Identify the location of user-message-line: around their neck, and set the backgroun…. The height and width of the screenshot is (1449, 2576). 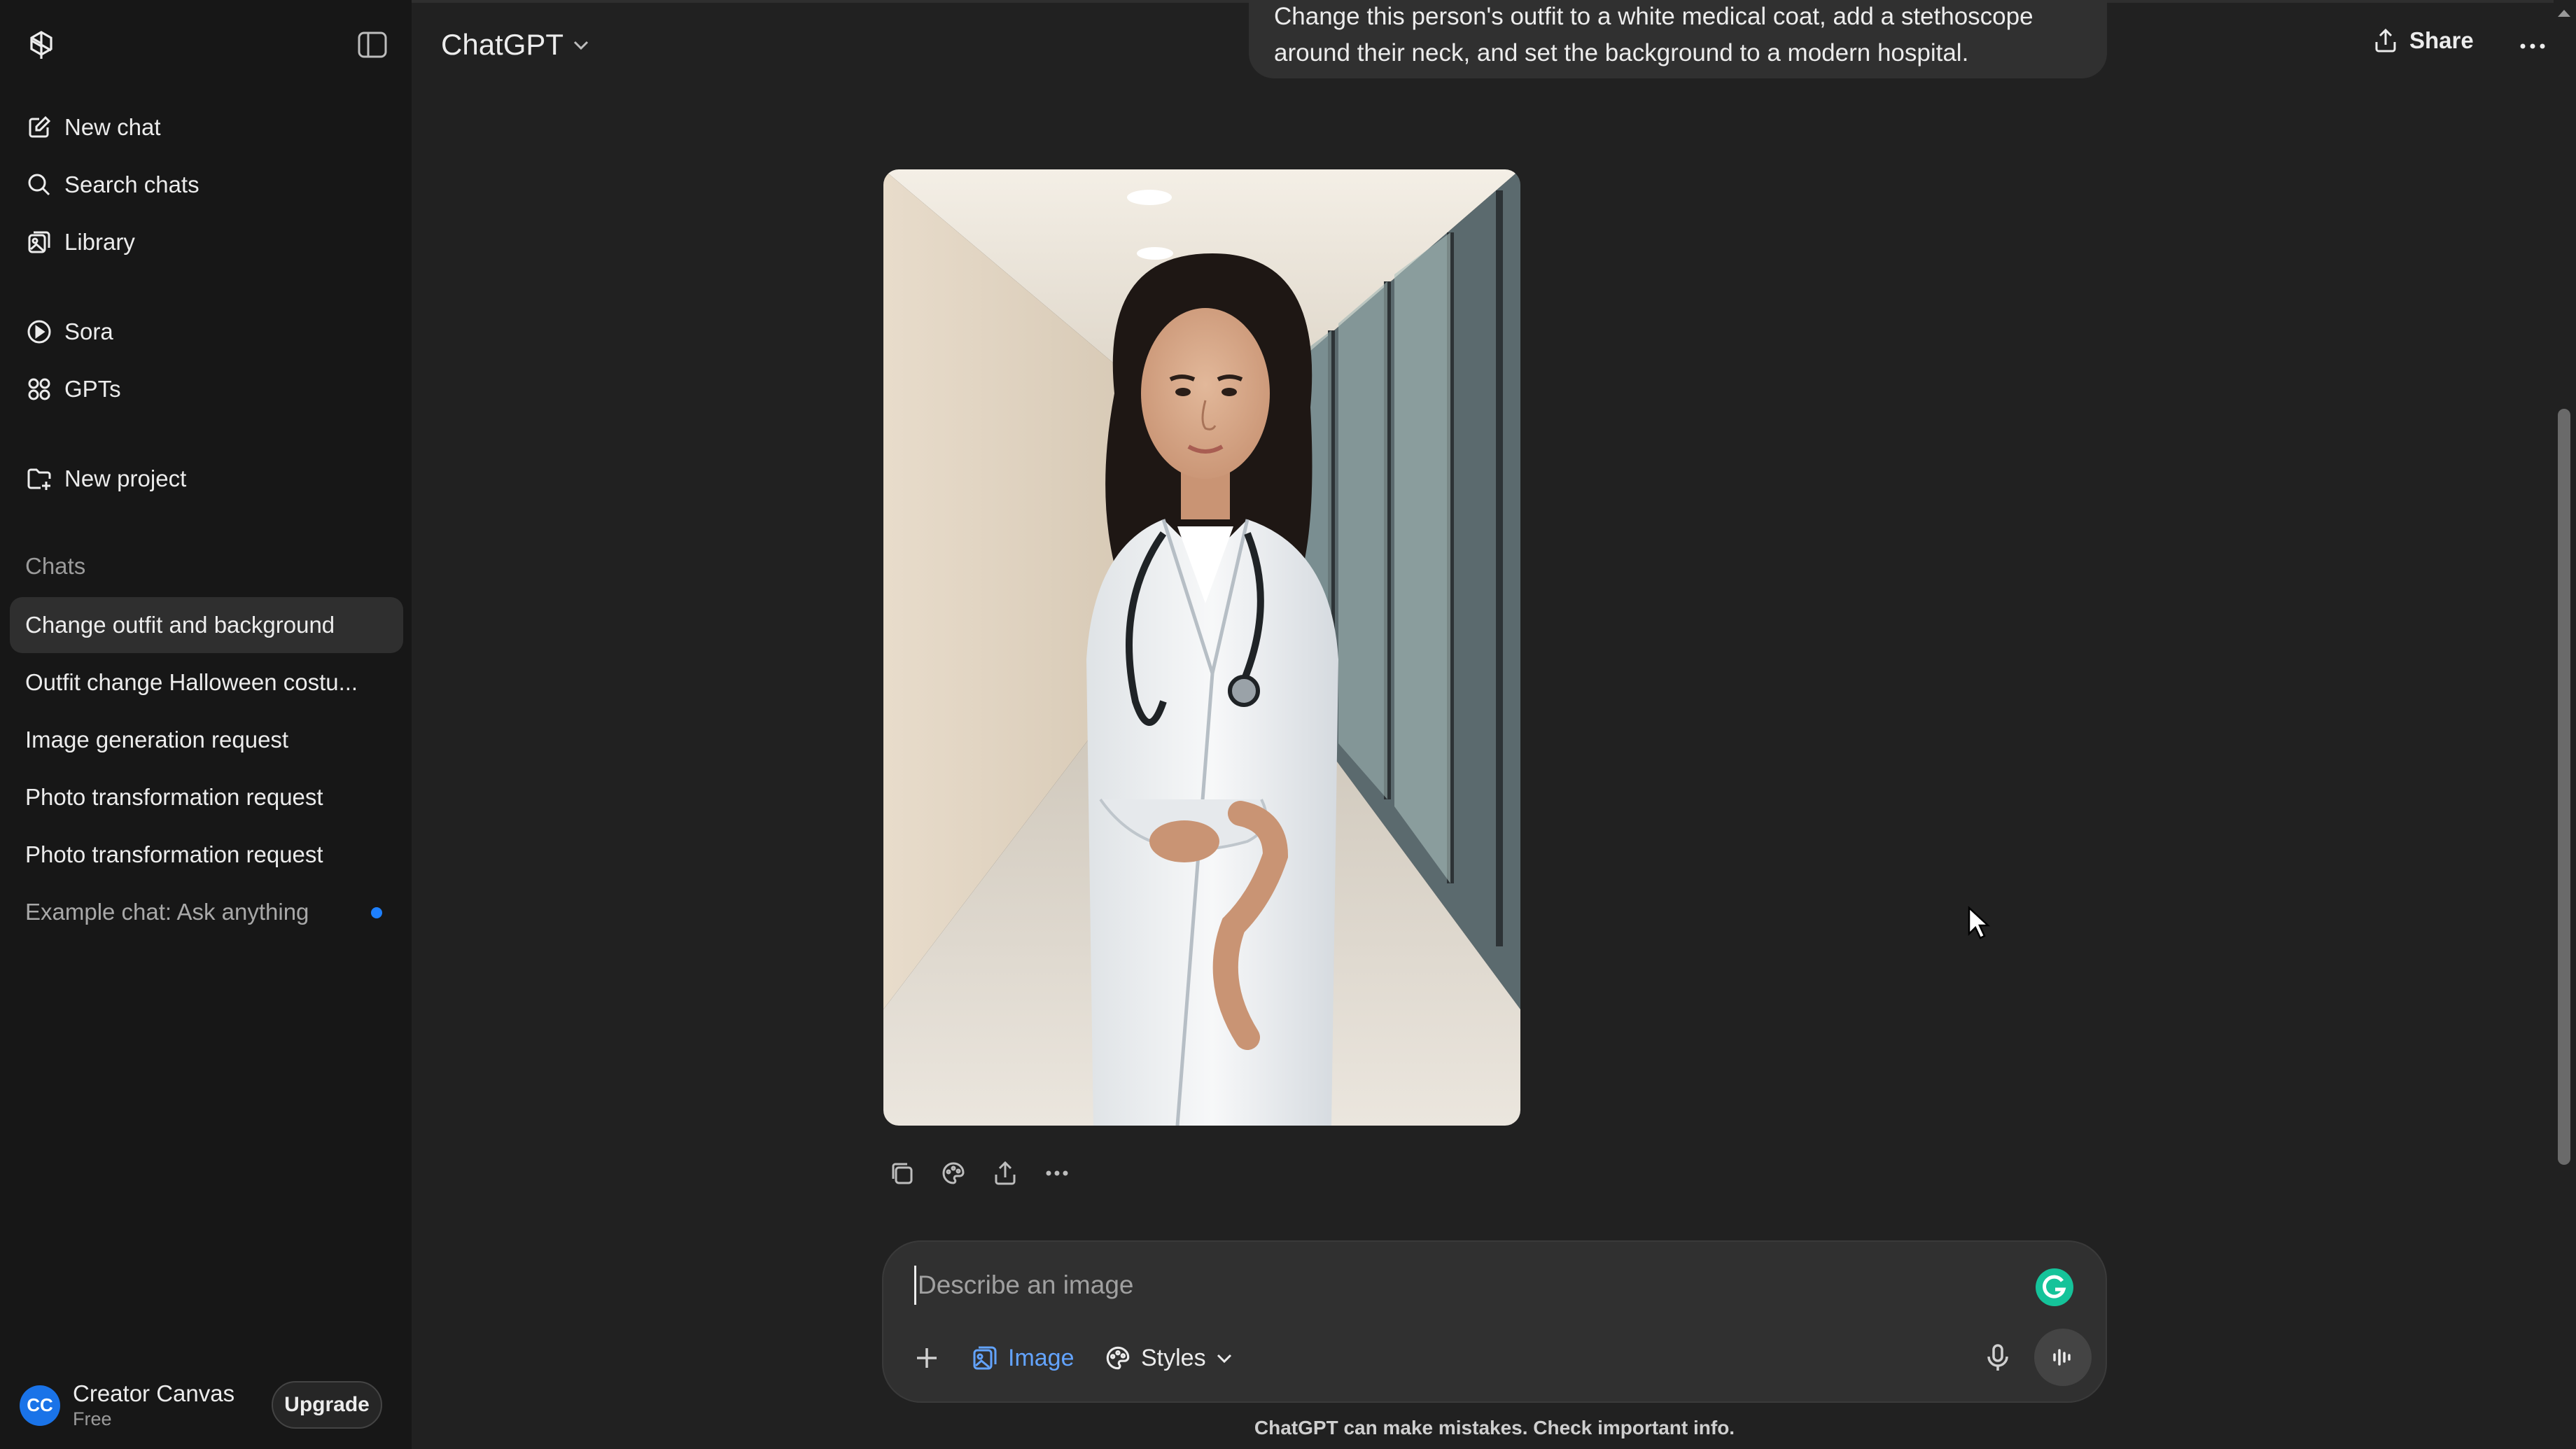
(1621, 52).